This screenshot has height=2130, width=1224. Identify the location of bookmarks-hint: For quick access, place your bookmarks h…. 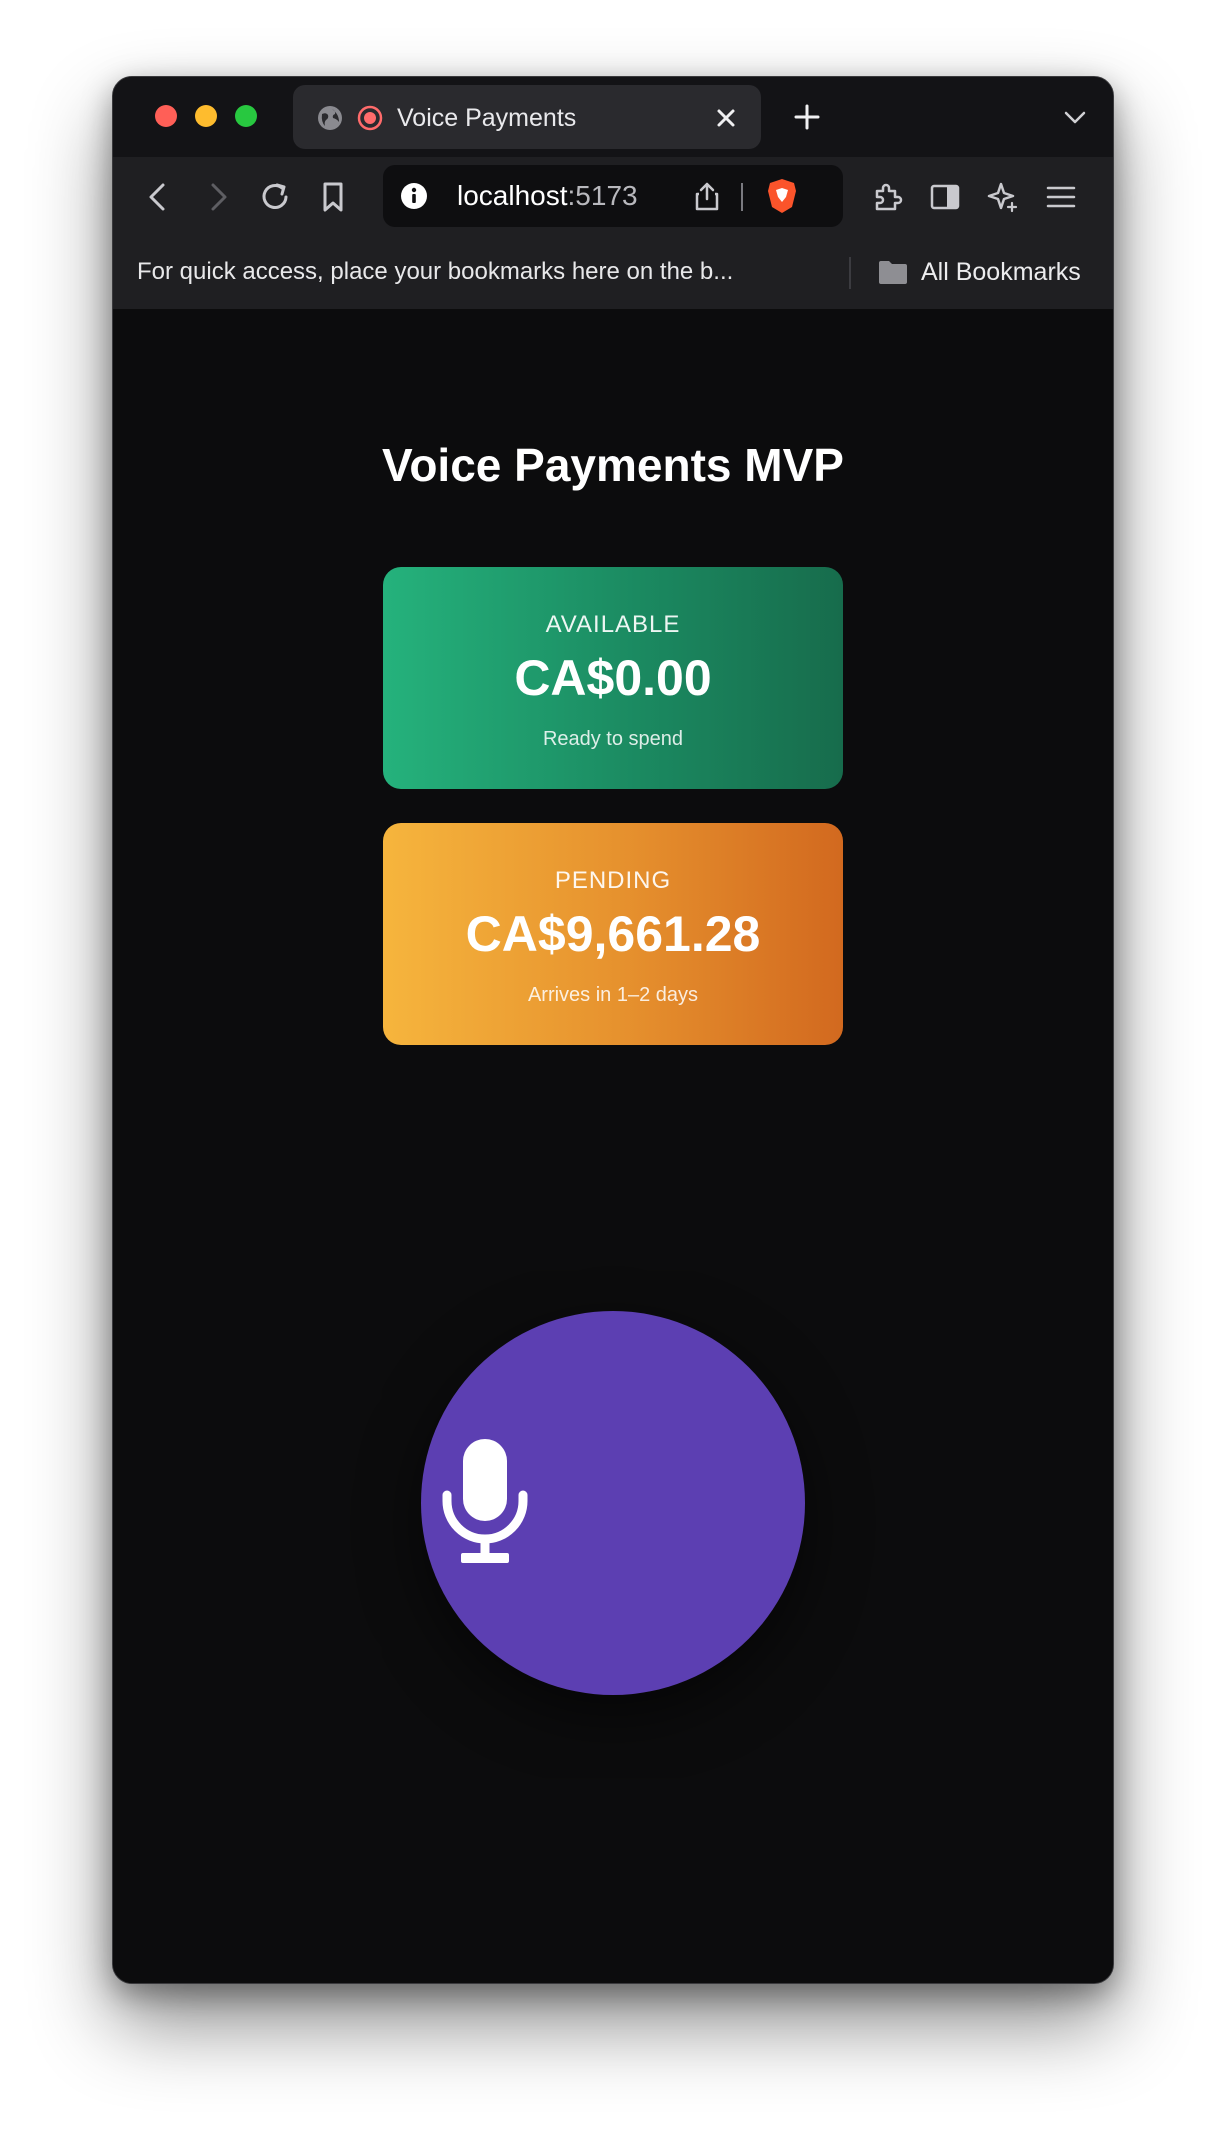
(435, 271).